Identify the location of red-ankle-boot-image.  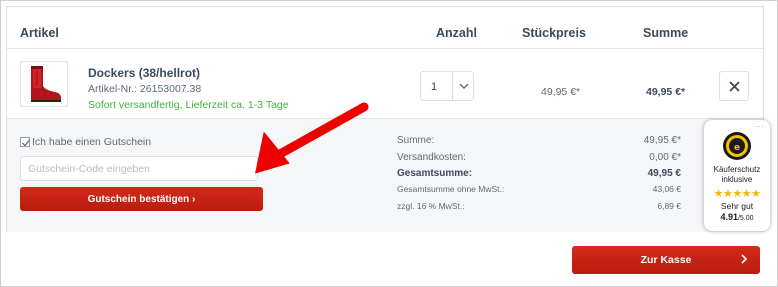
(46, 84).